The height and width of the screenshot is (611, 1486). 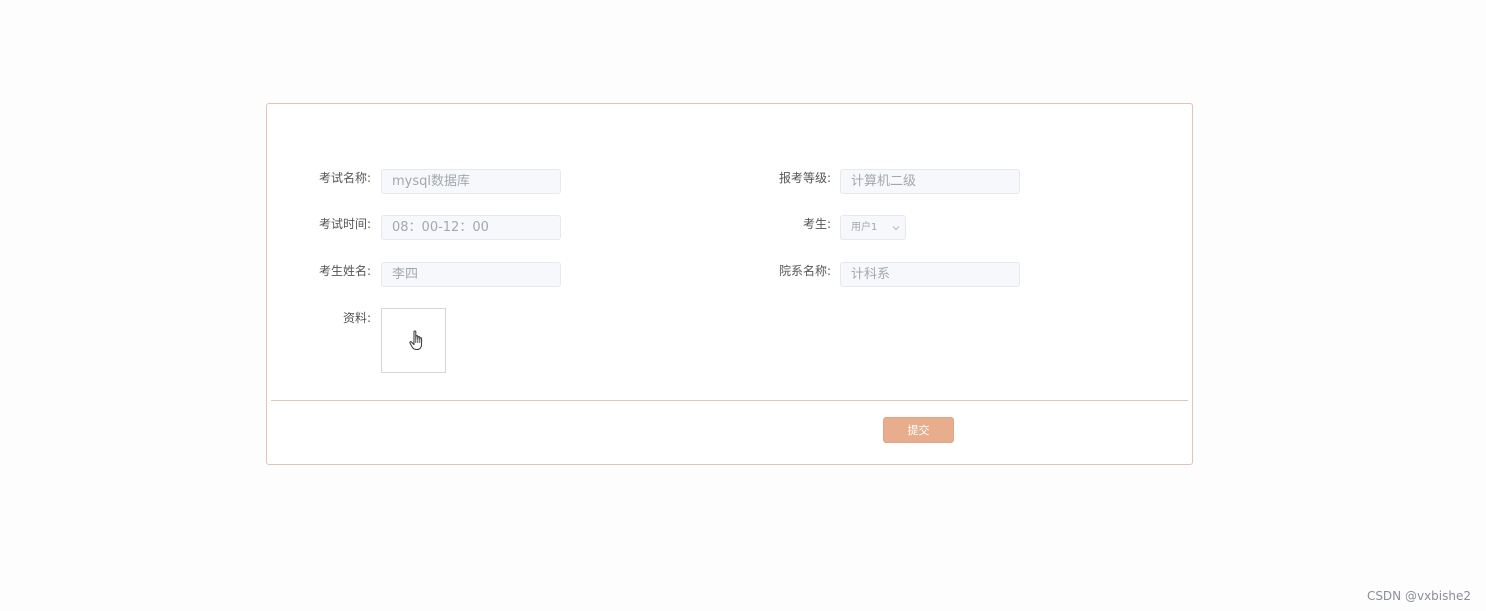 What do you see at coordinates (804, 271) in the screenshot?
I see `department-label: 院系名称:` at bounding box center [804, 271].